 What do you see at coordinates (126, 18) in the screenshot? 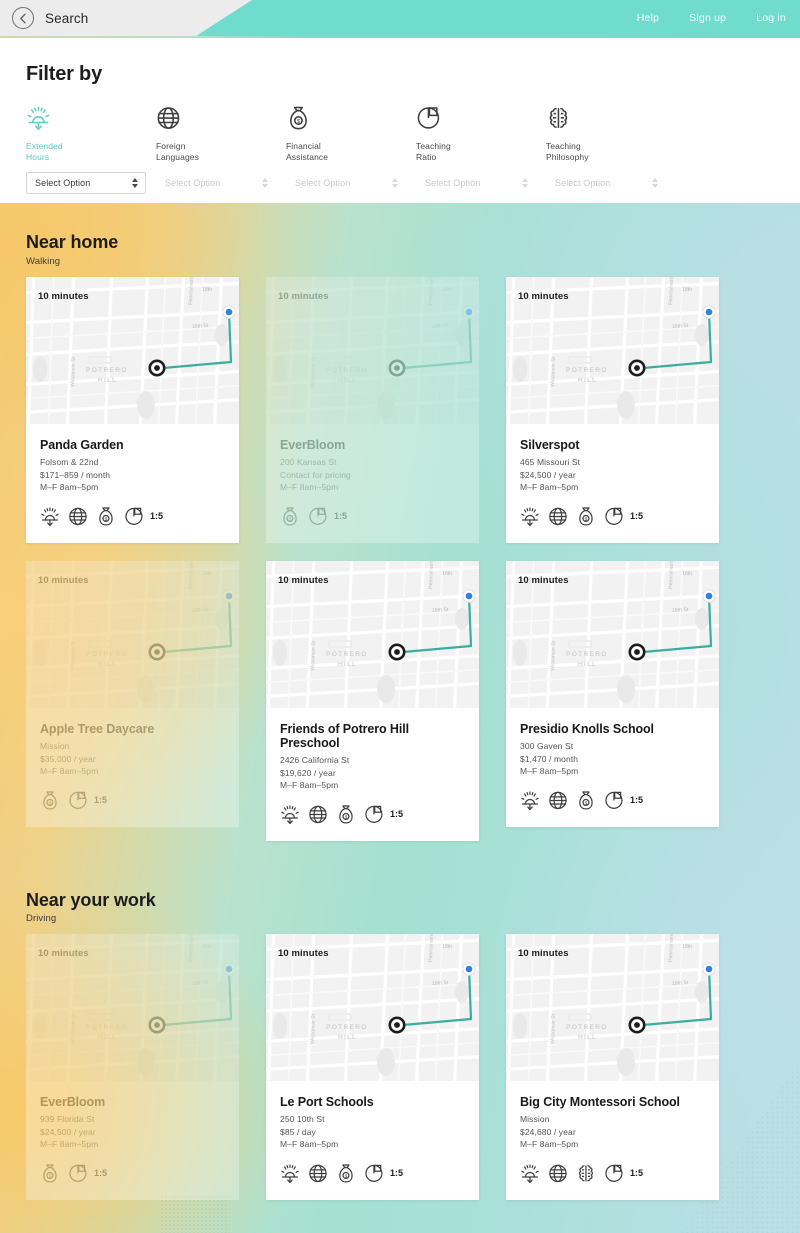
I see `header-left-panel: Search` at bounding box center [126, 18].